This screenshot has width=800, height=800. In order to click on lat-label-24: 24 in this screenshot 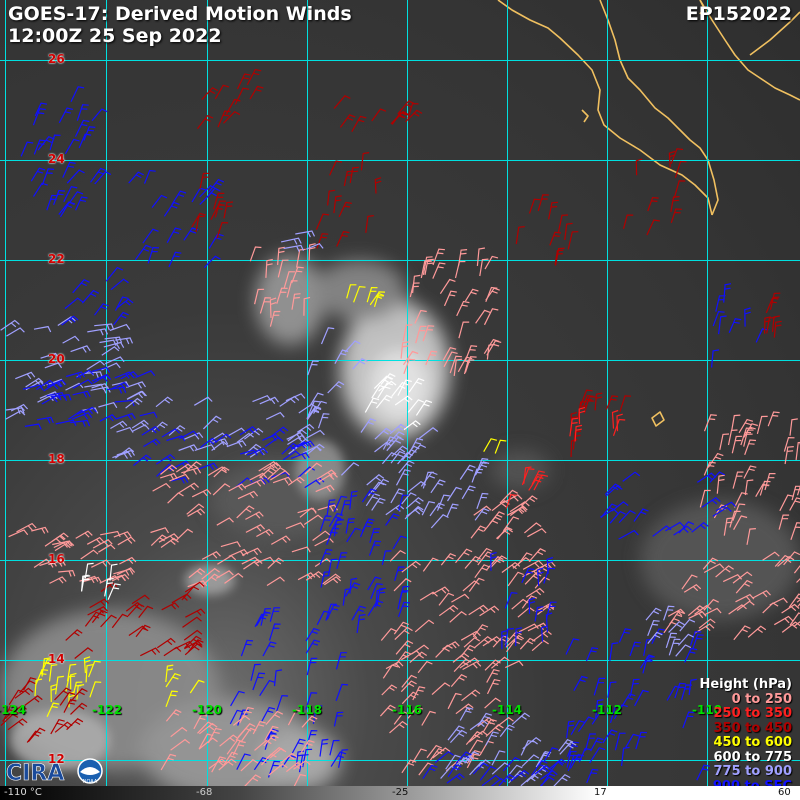, I will do `click(56, 159)`.